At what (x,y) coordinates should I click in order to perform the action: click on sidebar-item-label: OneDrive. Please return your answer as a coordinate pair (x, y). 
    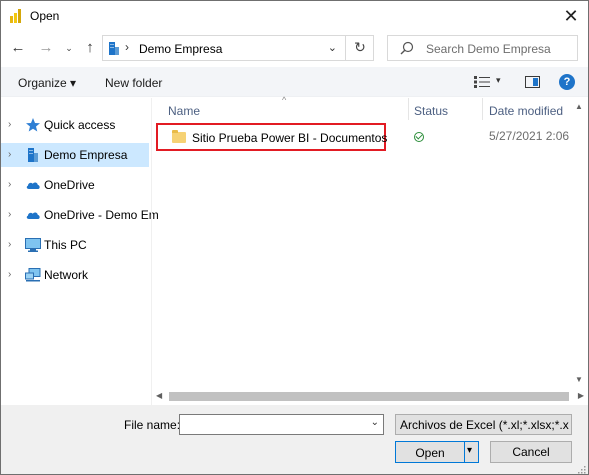
    Looking at the image, I should click on (69, 185).